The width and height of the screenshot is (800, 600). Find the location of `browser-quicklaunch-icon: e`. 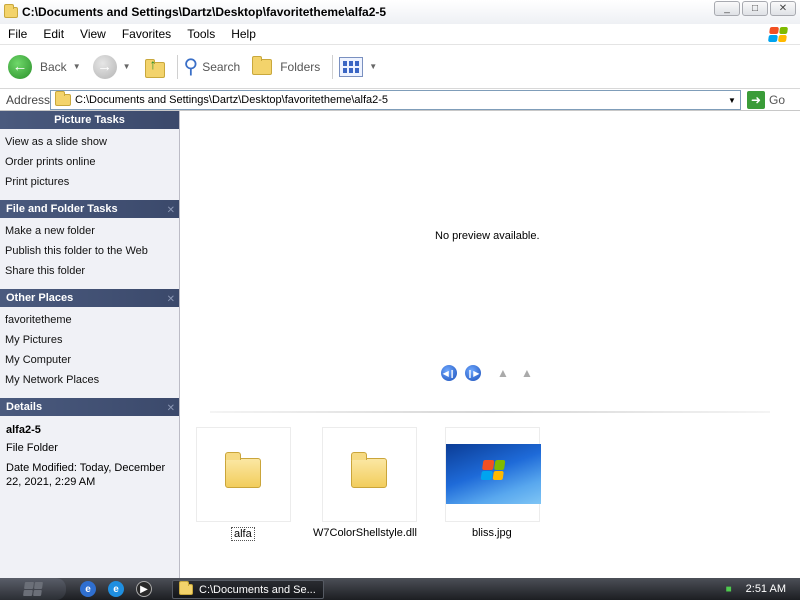

browser-quicklaunch-icon: e is located at coordinates (88, 589).